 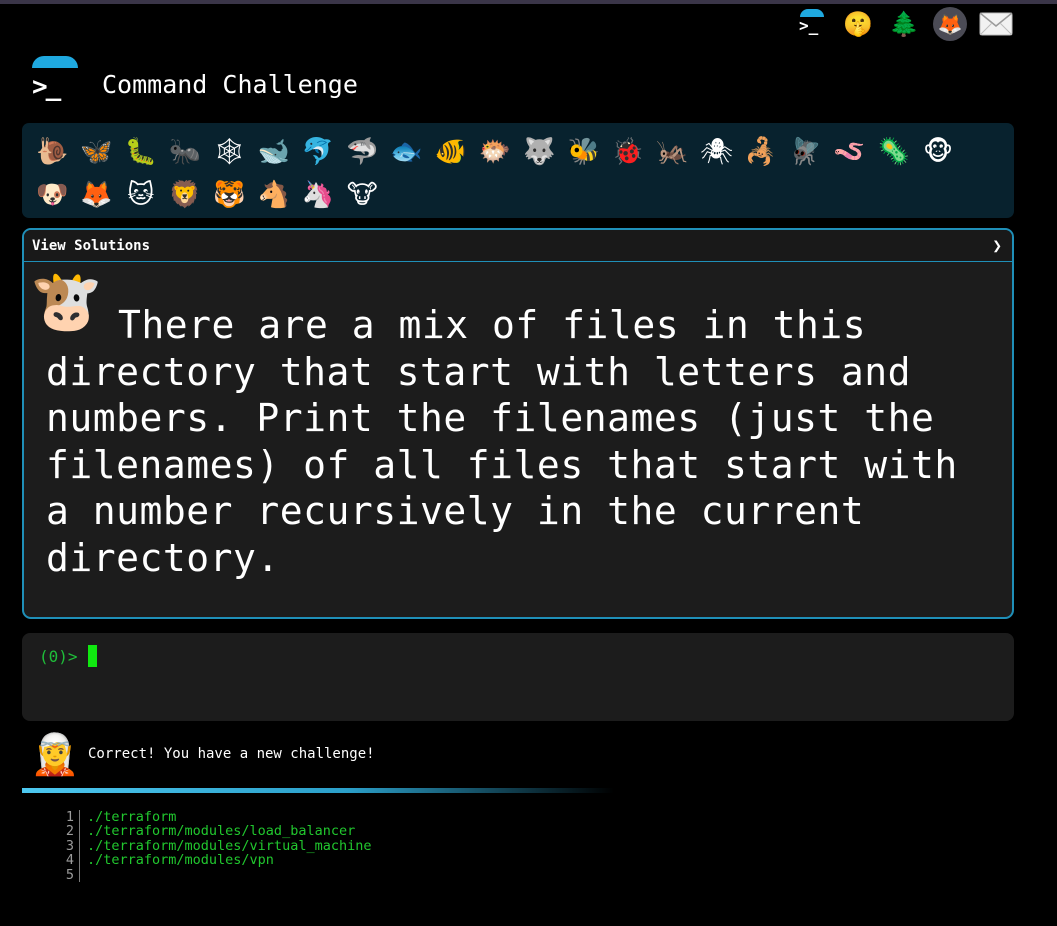 I want to click on shark-icon: 🦈, so click(x=362, y=151).